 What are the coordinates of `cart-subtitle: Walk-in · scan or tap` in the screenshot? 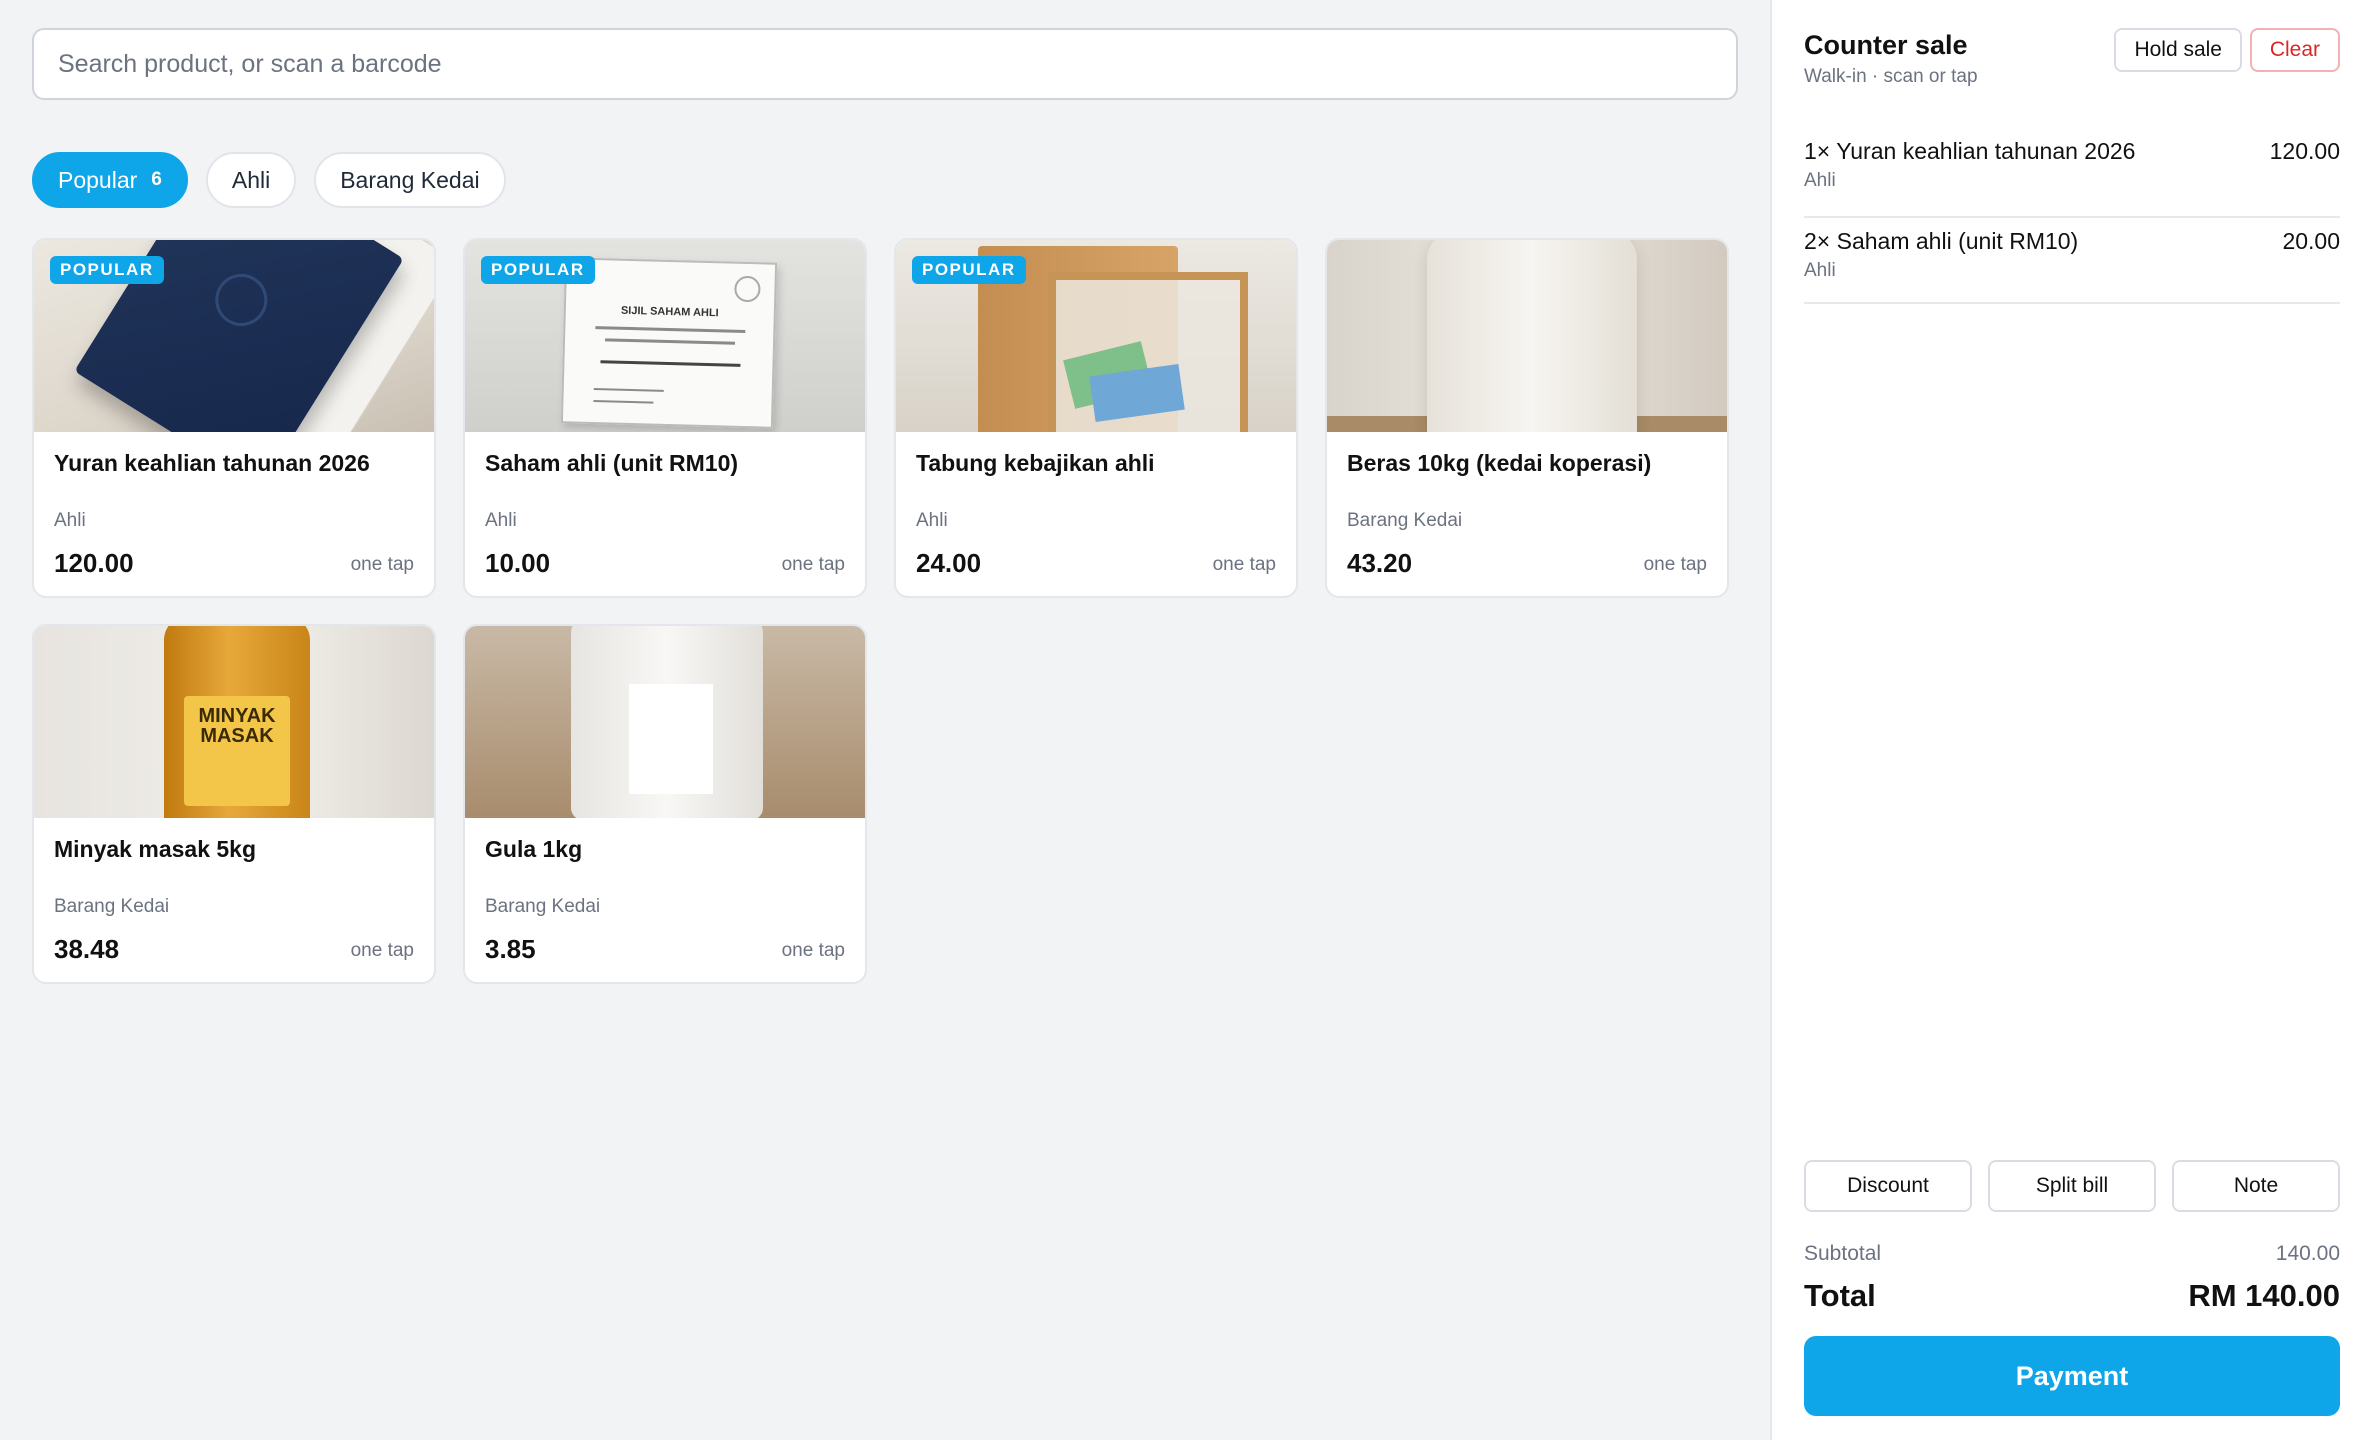 It's located at (1891, 76).